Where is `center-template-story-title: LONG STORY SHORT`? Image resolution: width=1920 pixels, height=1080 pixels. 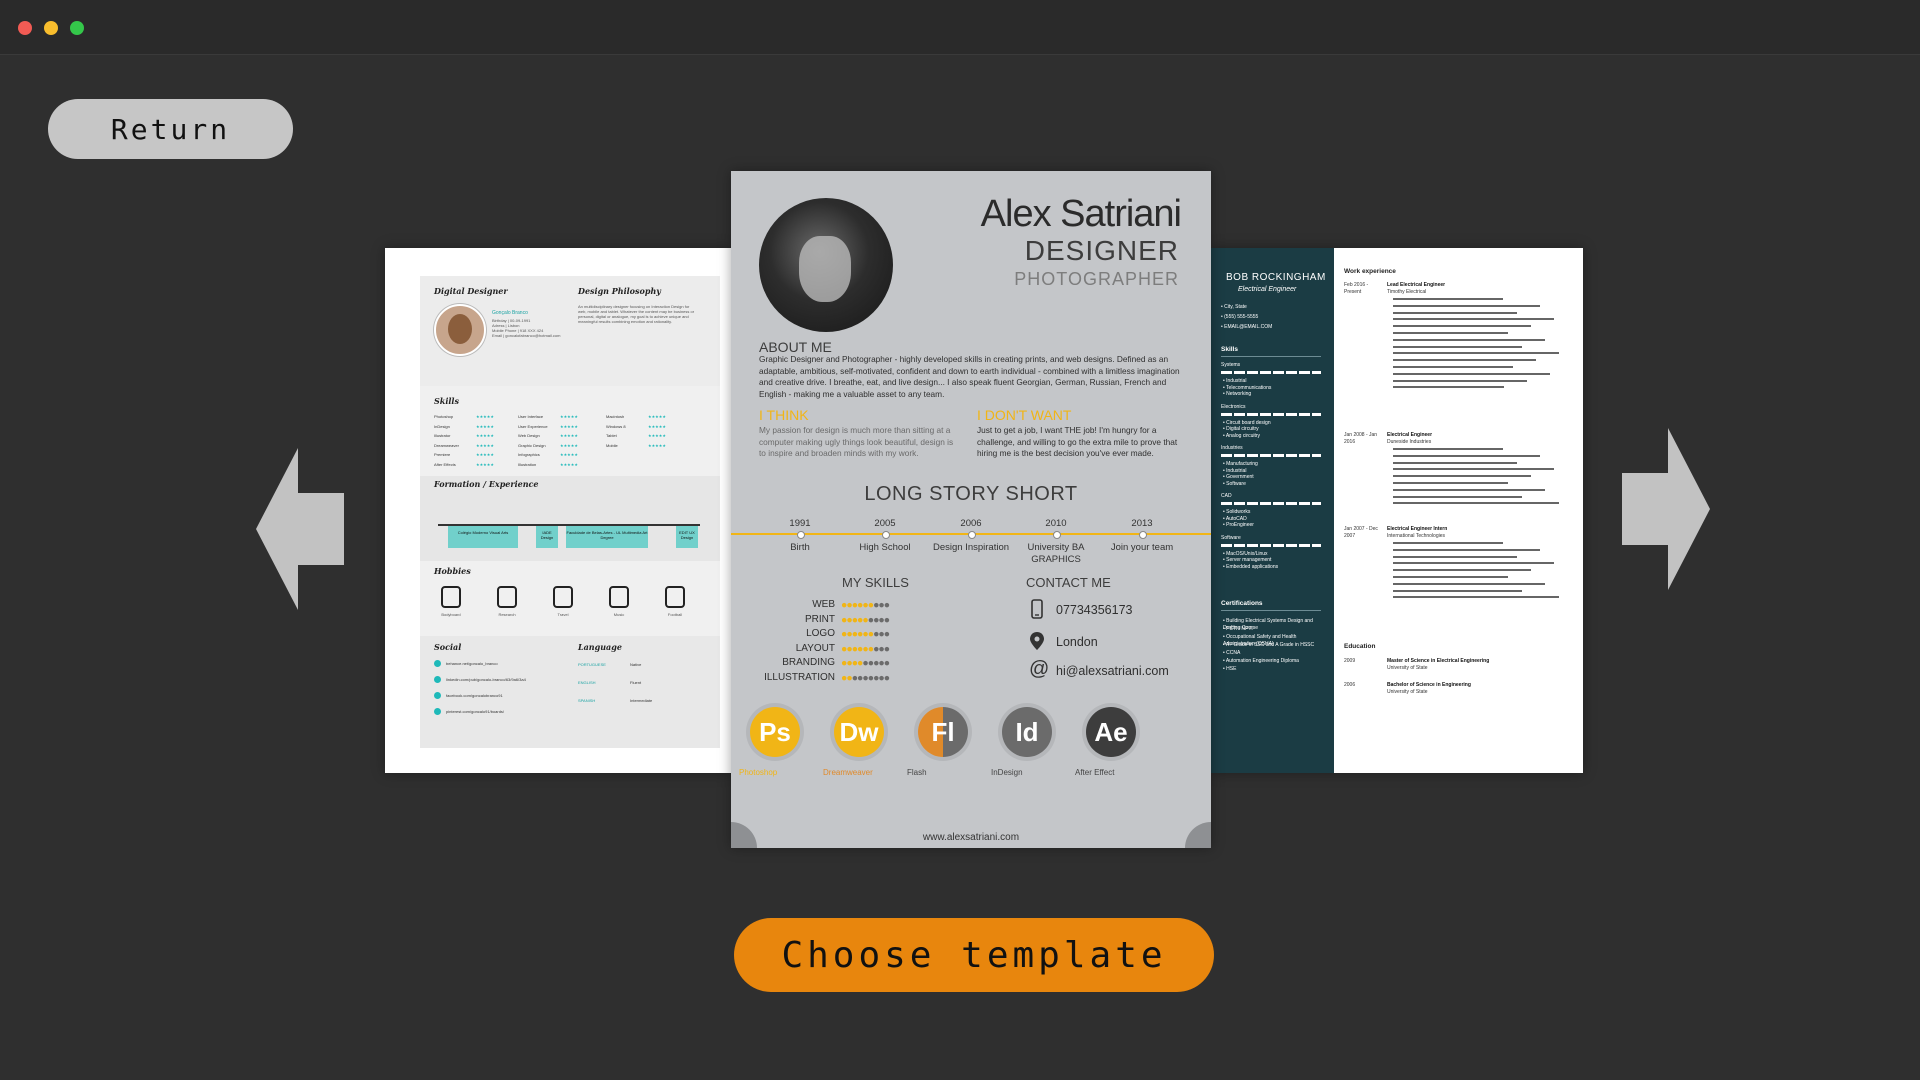
center-template-story-title: LONG STORY SHORT is located at coordinates (971, 494).